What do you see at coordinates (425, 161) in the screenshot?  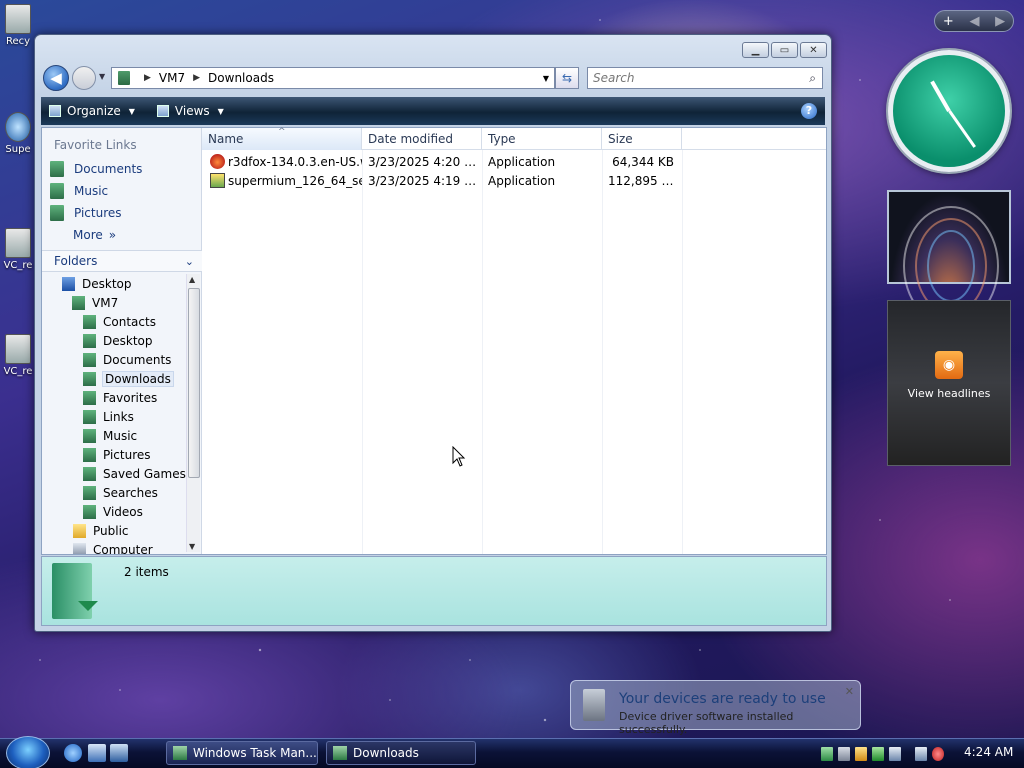 I see `file-date: 3/23/2025 4:20 AM` at bounding box center [425, 161].